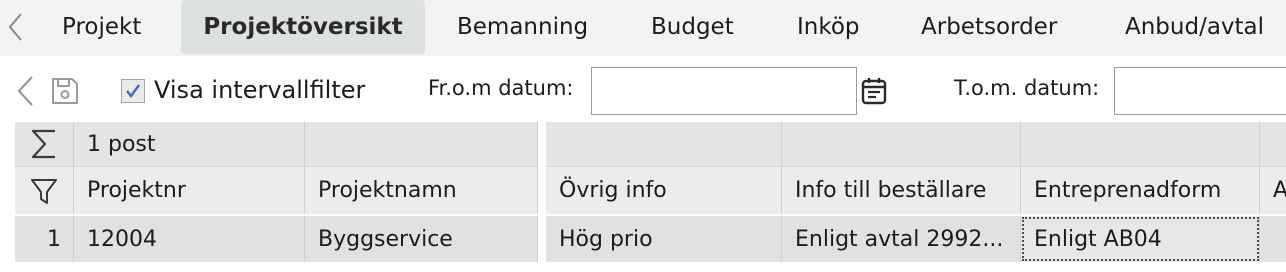 The height and width of the screenshot is (272, 1286). What do you see at coordinates (692, 27) in the screenshot?
I see `tab-budget: Budget` at bounding box center [692, 27].